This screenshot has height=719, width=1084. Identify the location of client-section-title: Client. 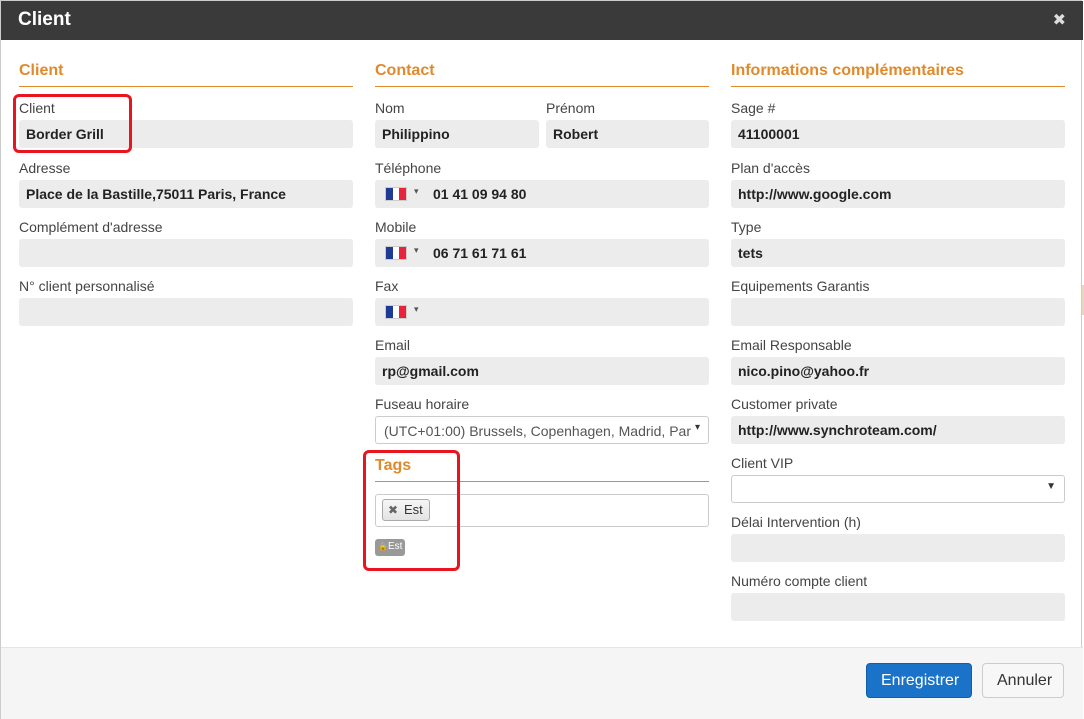
(186, 74).